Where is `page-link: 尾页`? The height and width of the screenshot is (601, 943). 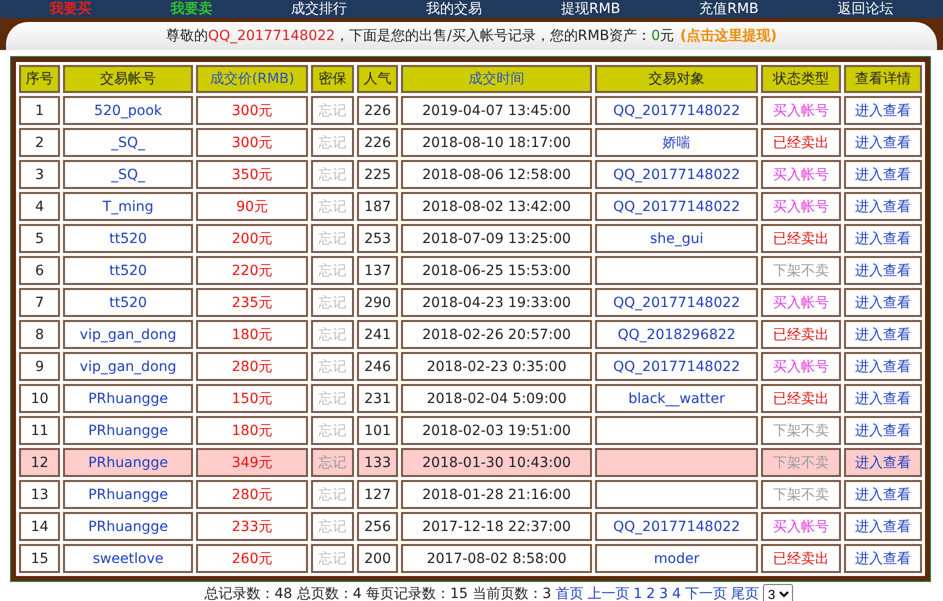 page-link: 尾页 is located at coordinates (745, 593).